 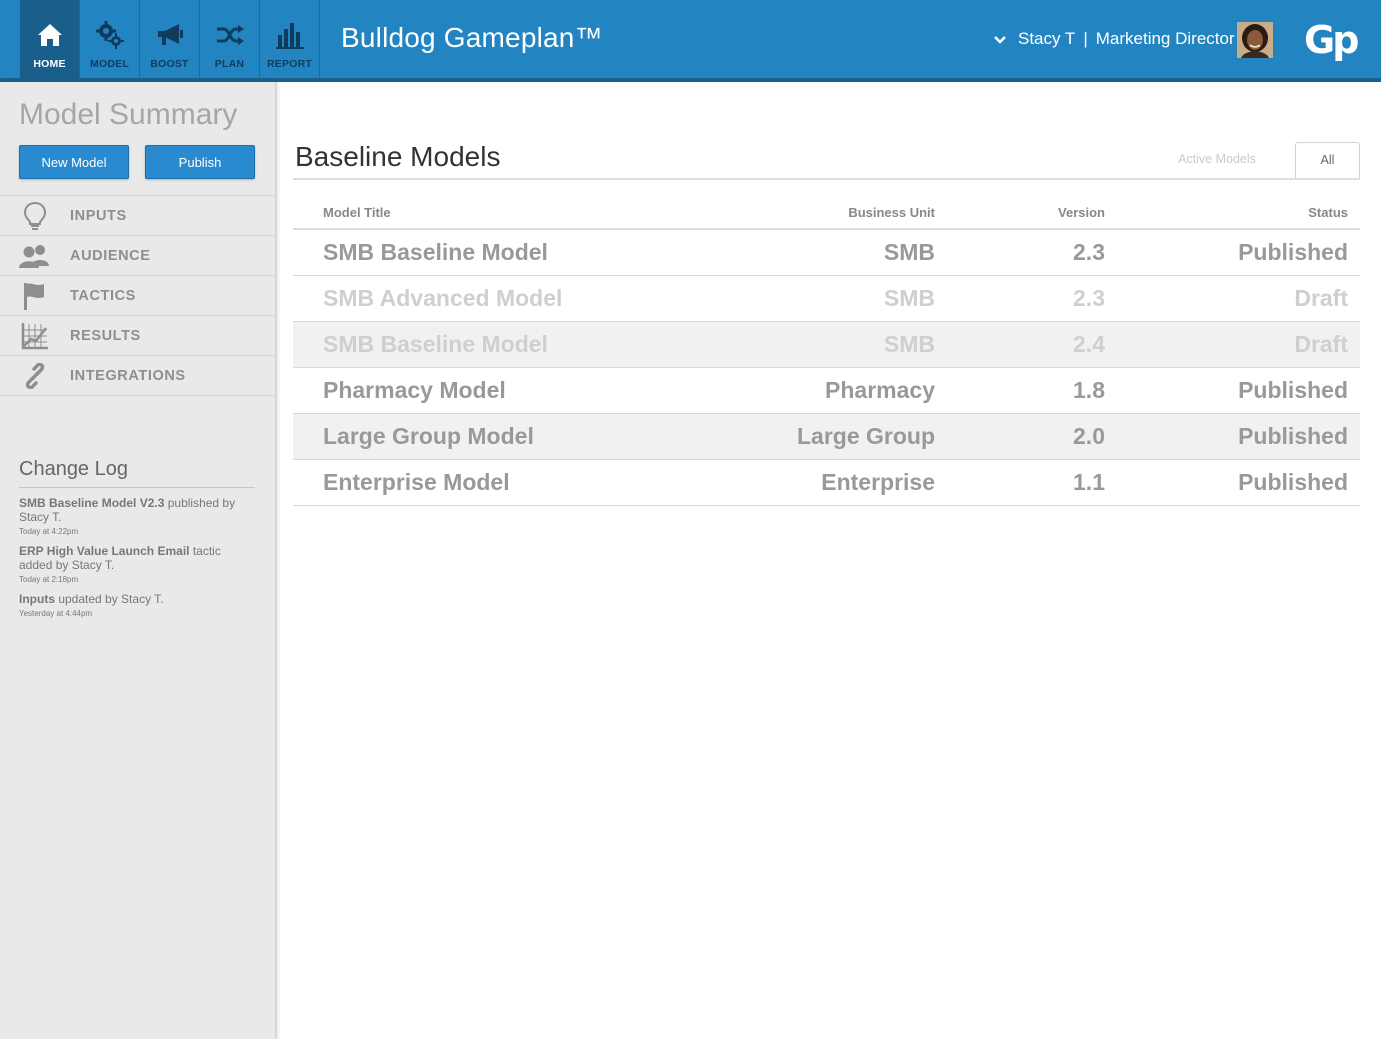 I want to click on gears-icon, so click(x=110, y=35).